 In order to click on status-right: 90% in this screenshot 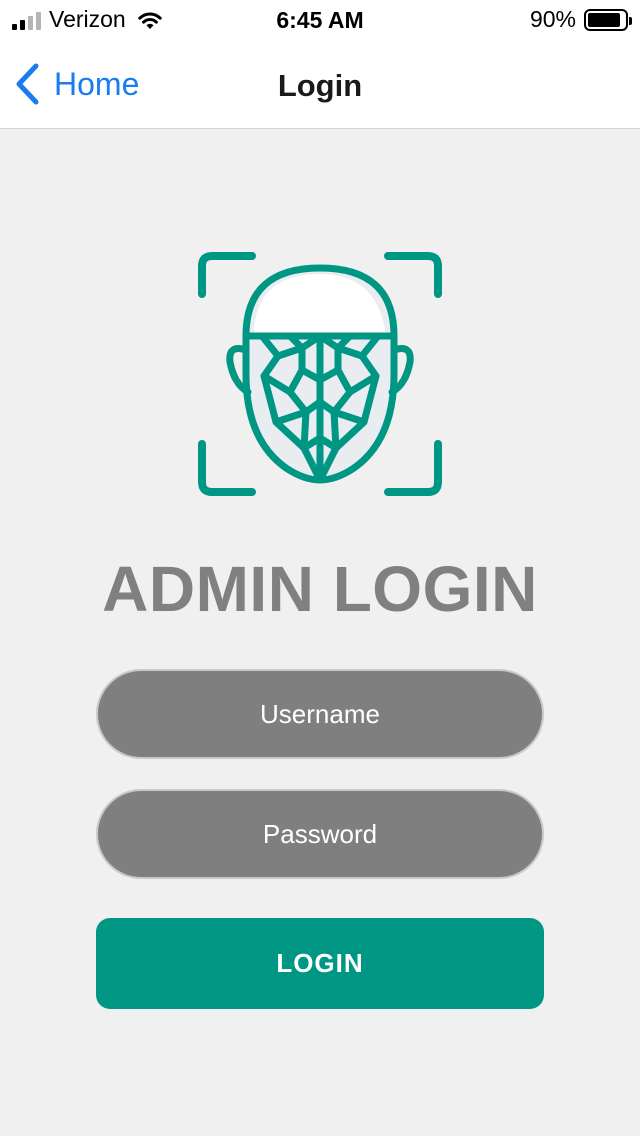, I will do `click(580, 19)`.